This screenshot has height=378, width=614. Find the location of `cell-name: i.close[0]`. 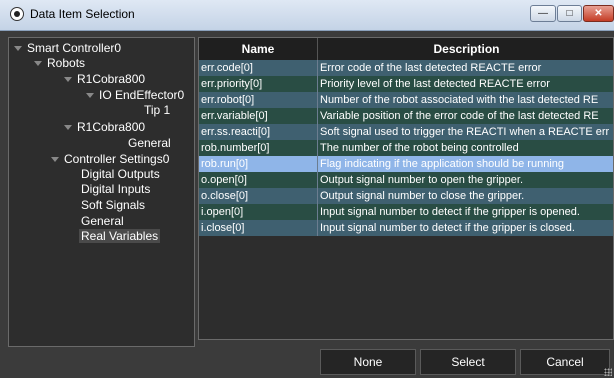

cell-name: i.close[0] is located at coordinates (258, 228).